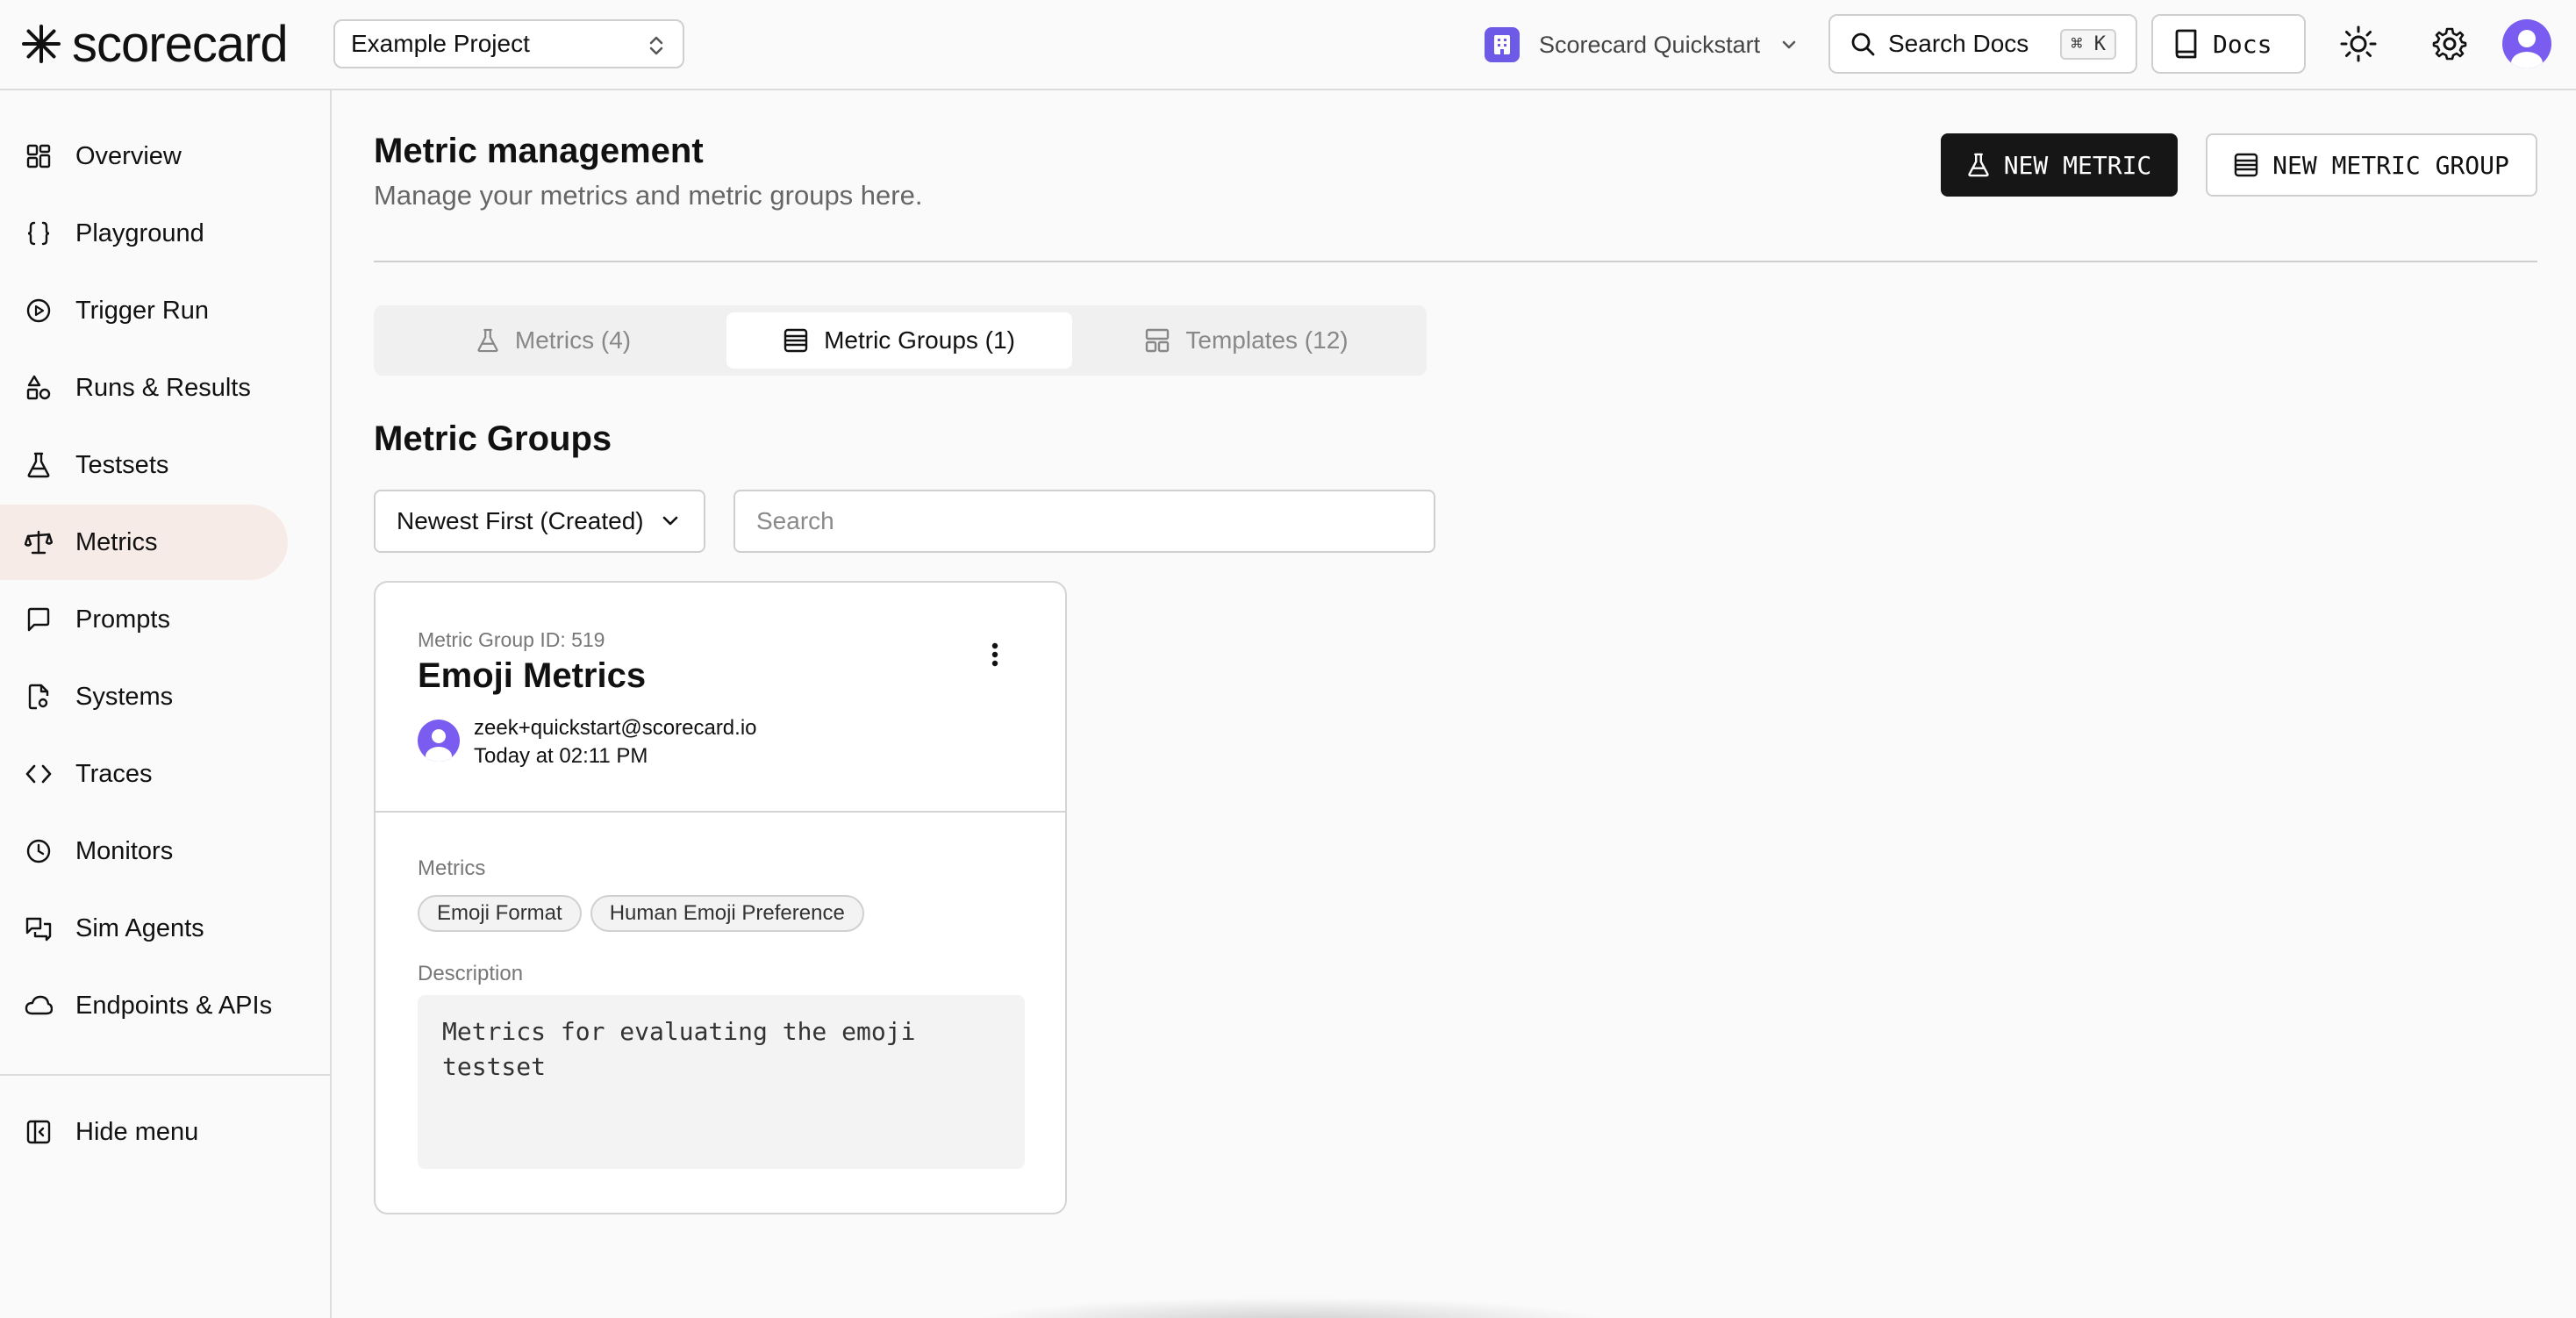  I want to click on sidebar-item-testsets: Testsets, so click(144, 465).